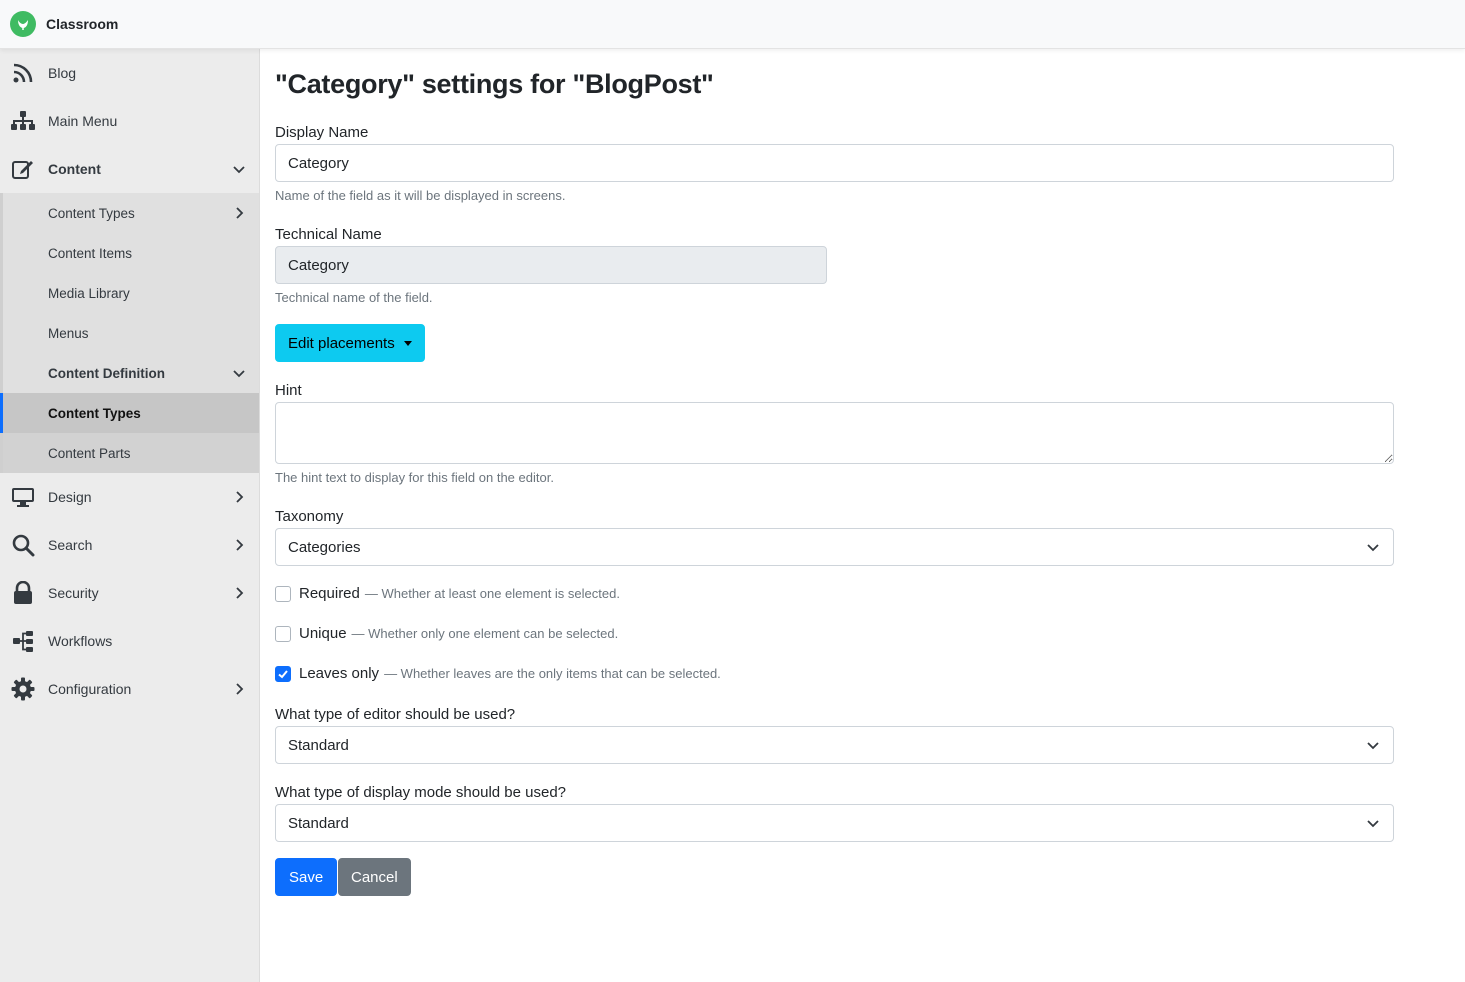 This screenshot has width=1465, height=982. Describe the element at coordinates (129, 593) in the screenshot. I see `sidebar-item-security: Security` at that location.